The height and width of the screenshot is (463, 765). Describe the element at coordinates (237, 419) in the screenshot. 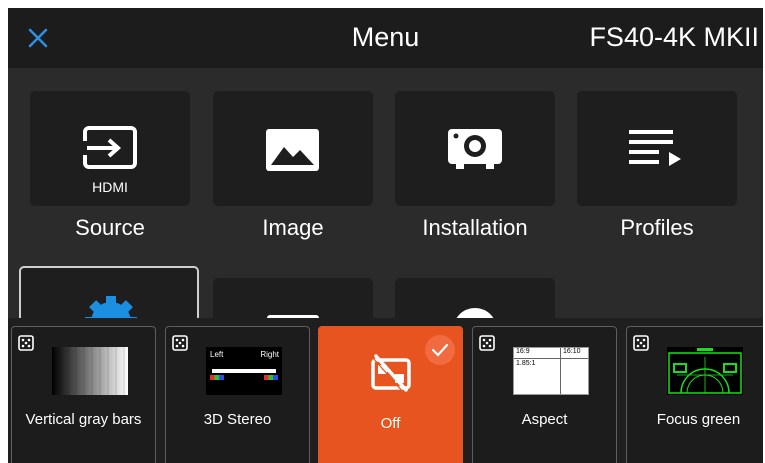

I see `pattern-label: 3D Stereo` at that location.